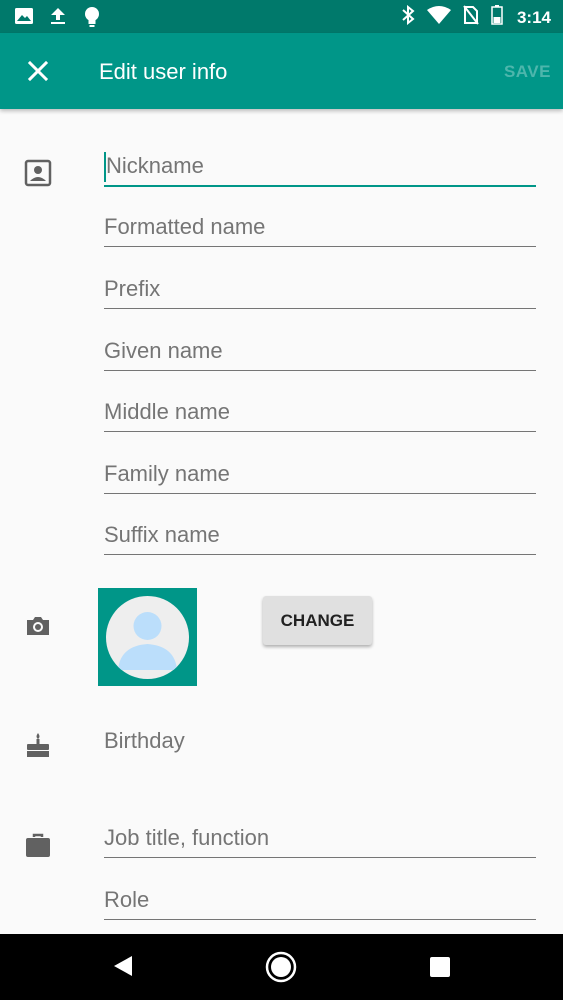  What do you see at coordinates (320, 288) in the screenshot?
I see `prefix-field: Prefix` at bounding box center [320, 288].